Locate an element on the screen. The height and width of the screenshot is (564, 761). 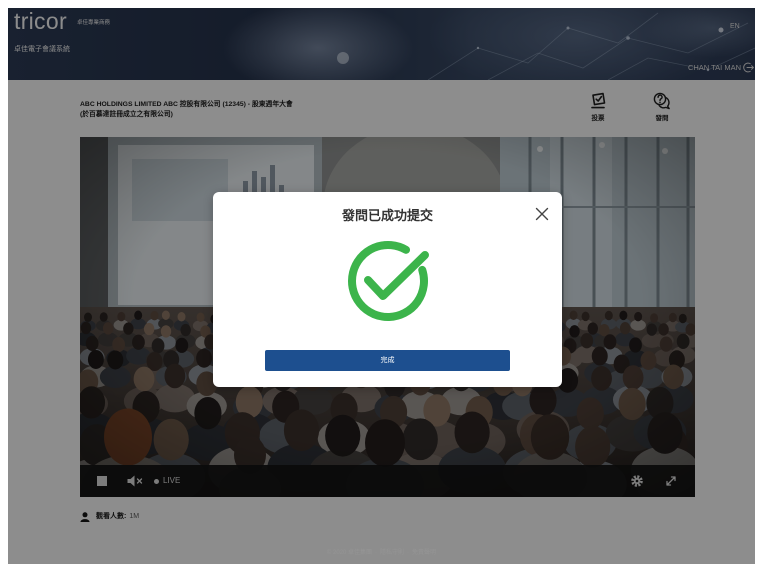
done-button: 完成 is located at coordinates (387, 360).